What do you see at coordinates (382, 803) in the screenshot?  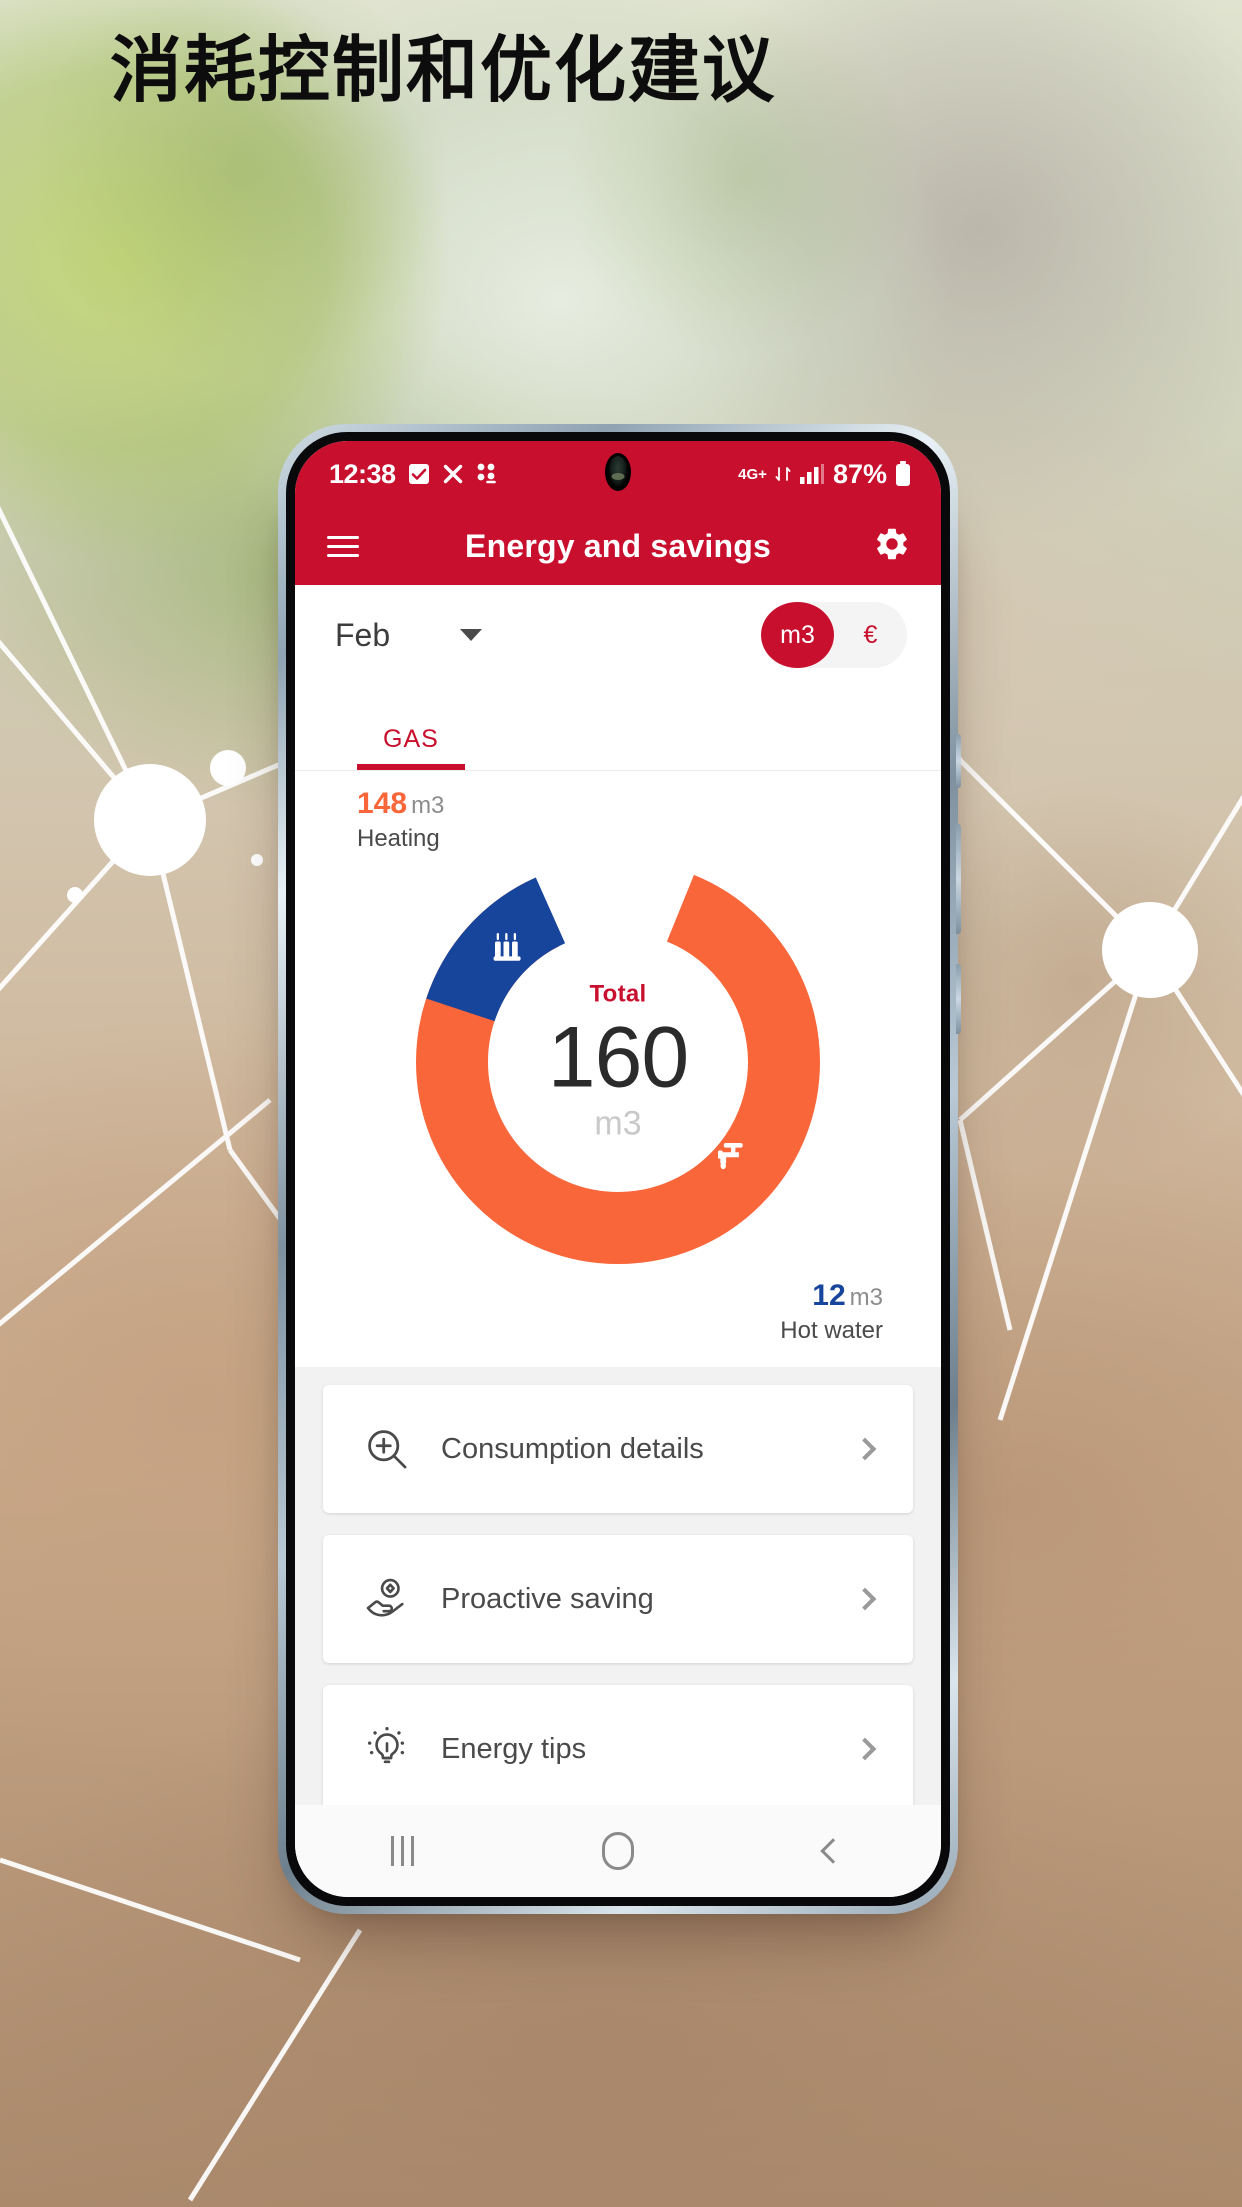 I see `legend-heating-value: 148` at bounding box center [382, 803].